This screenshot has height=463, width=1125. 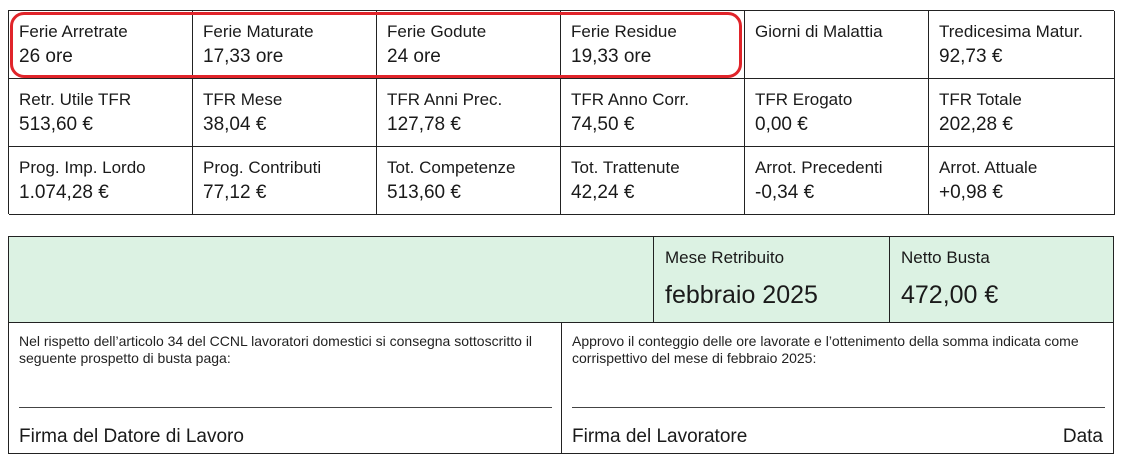 What do you see at coordinates (1001, 279) in the screenshot?
I see `netto-busta-cell: Netto Busta 472,00 €` at bounding box center [1001, 279].